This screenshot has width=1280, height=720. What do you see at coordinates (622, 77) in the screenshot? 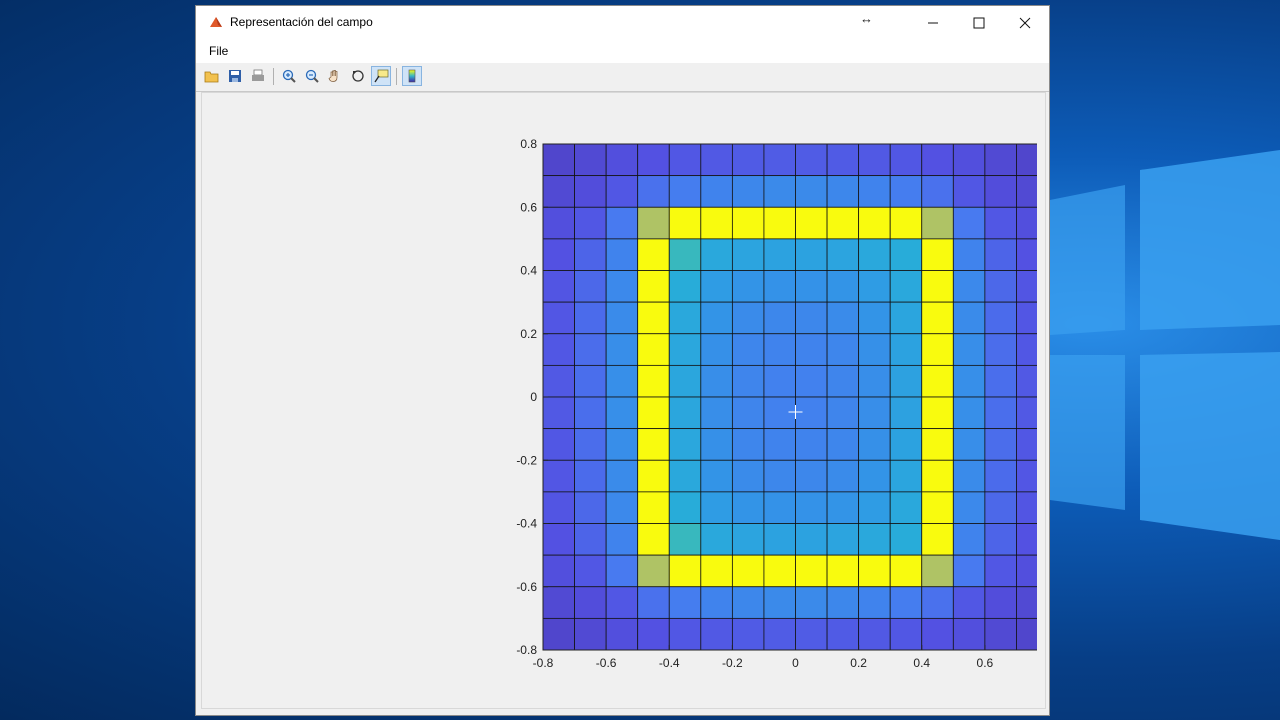
I see `toolbar` at bounding box center [622, 77].